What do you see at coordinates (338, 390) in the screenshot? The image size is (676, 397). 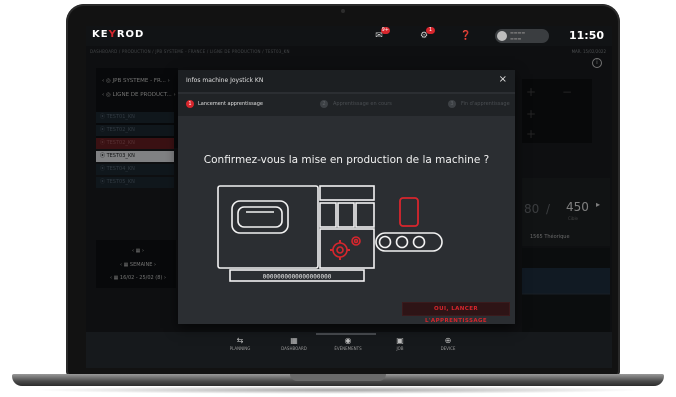 I see `laptop-shadow` at bounding box center [338, 390].